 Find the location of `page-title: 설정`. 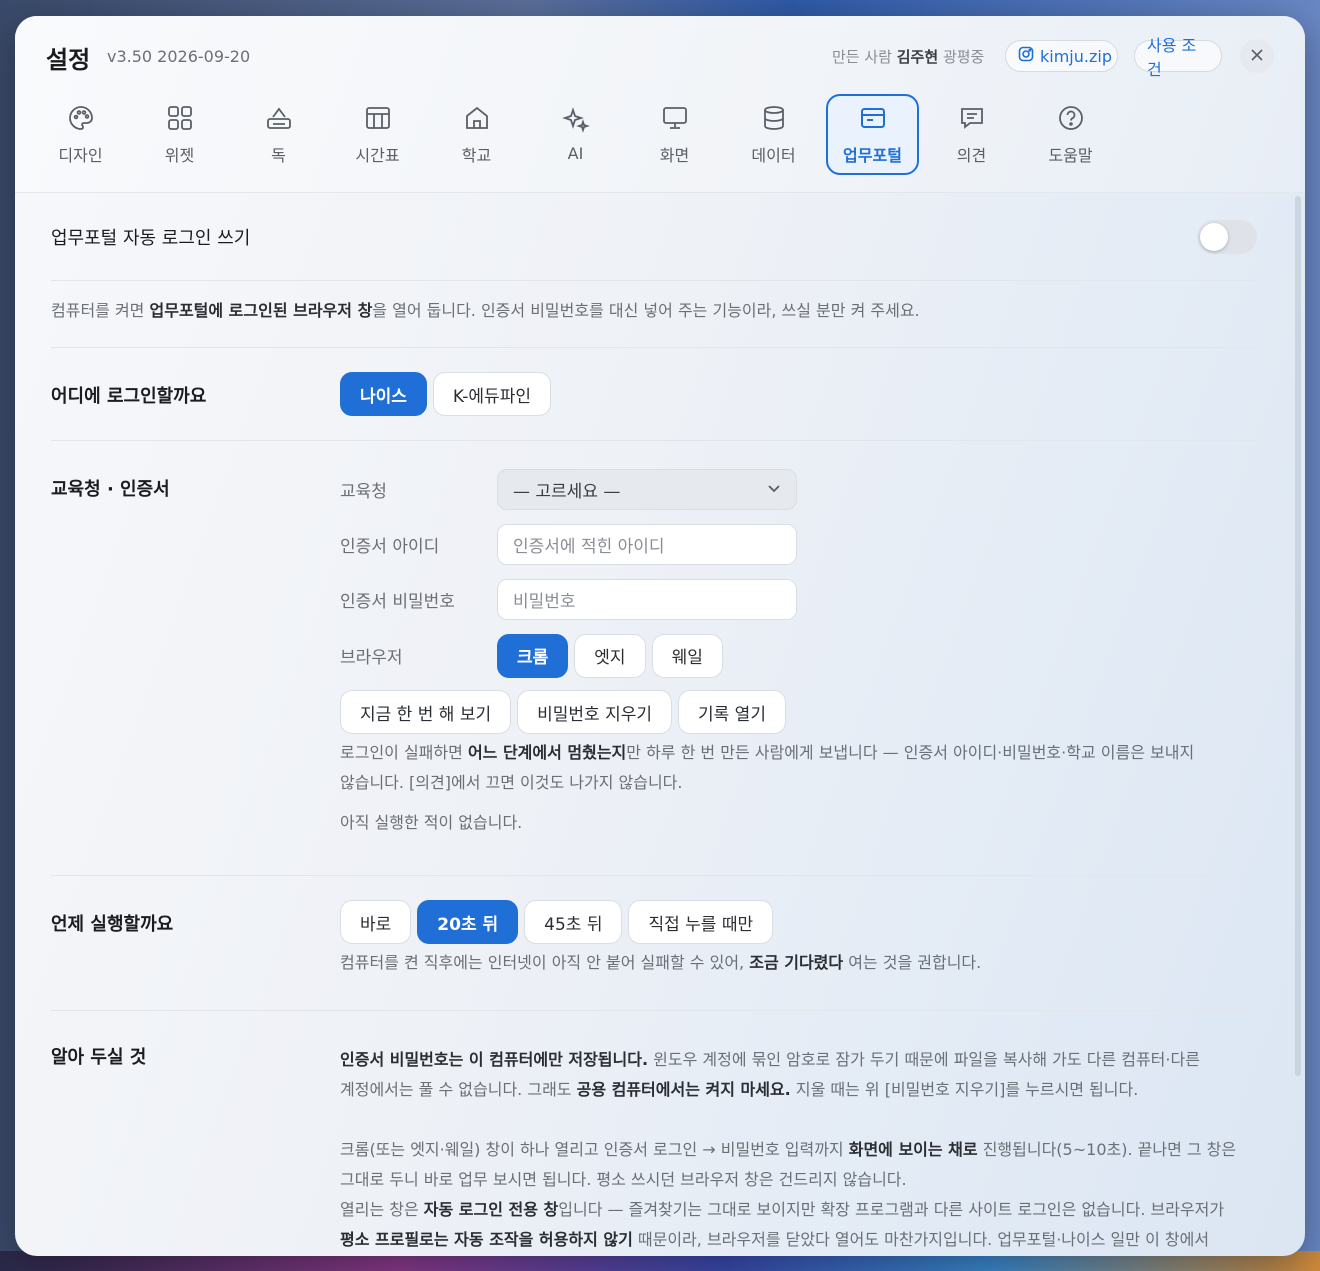

page-title: 설정 is located at coordinates (68, 60).